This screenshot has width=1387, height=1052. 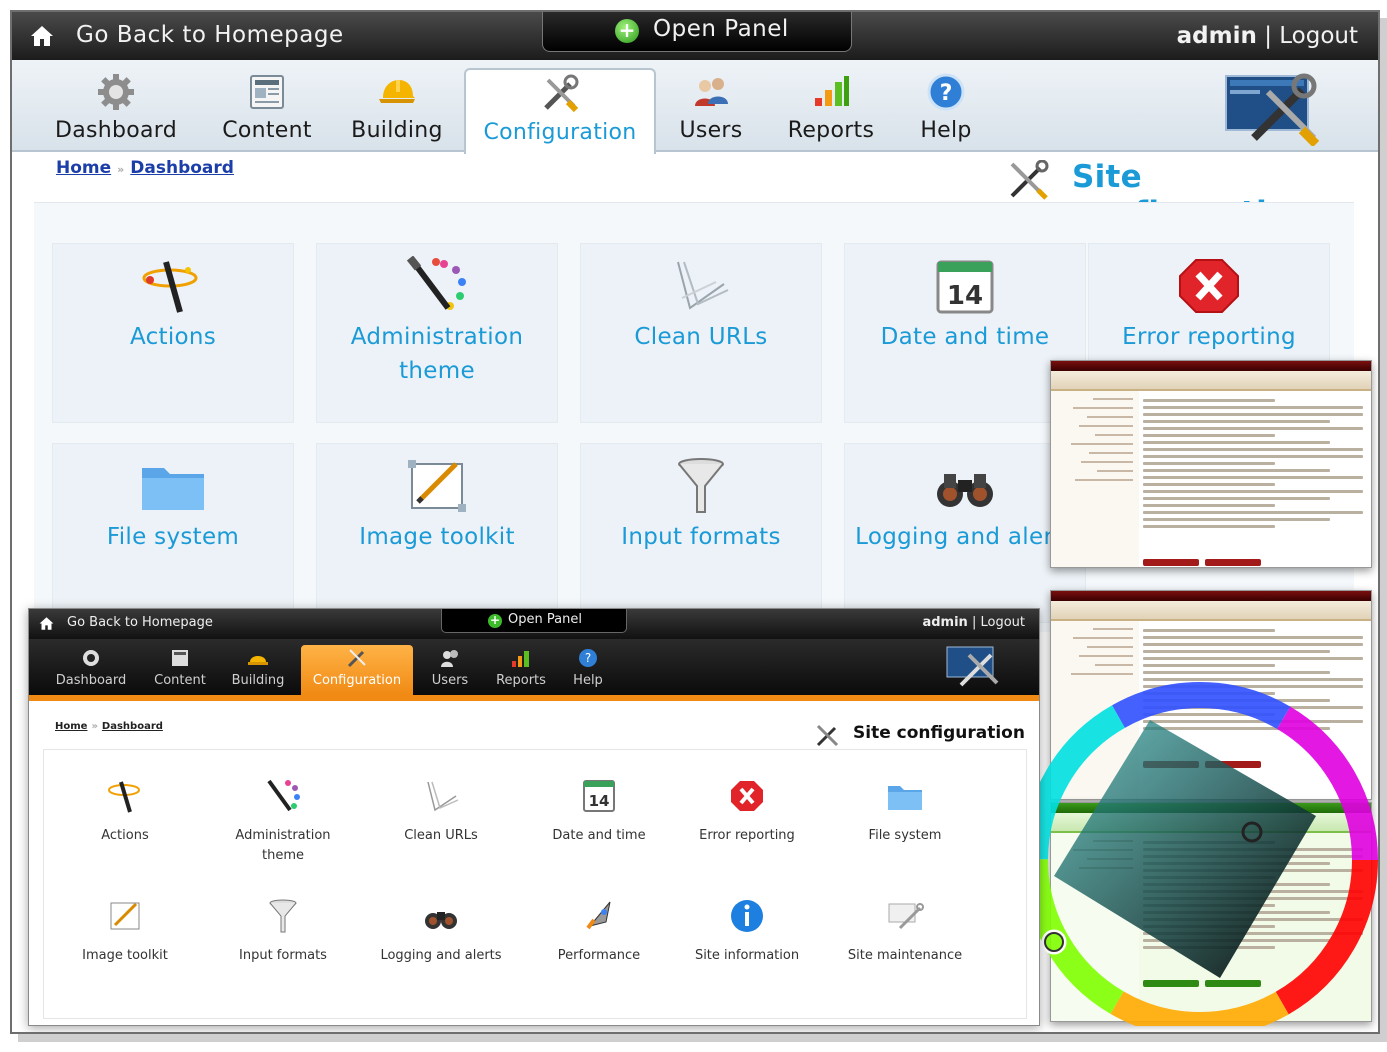 What do you see at coordinates (599, 835) in the screenshot?
I see `overlay-tile-label: Date and time` at bounding box center [599, 835].